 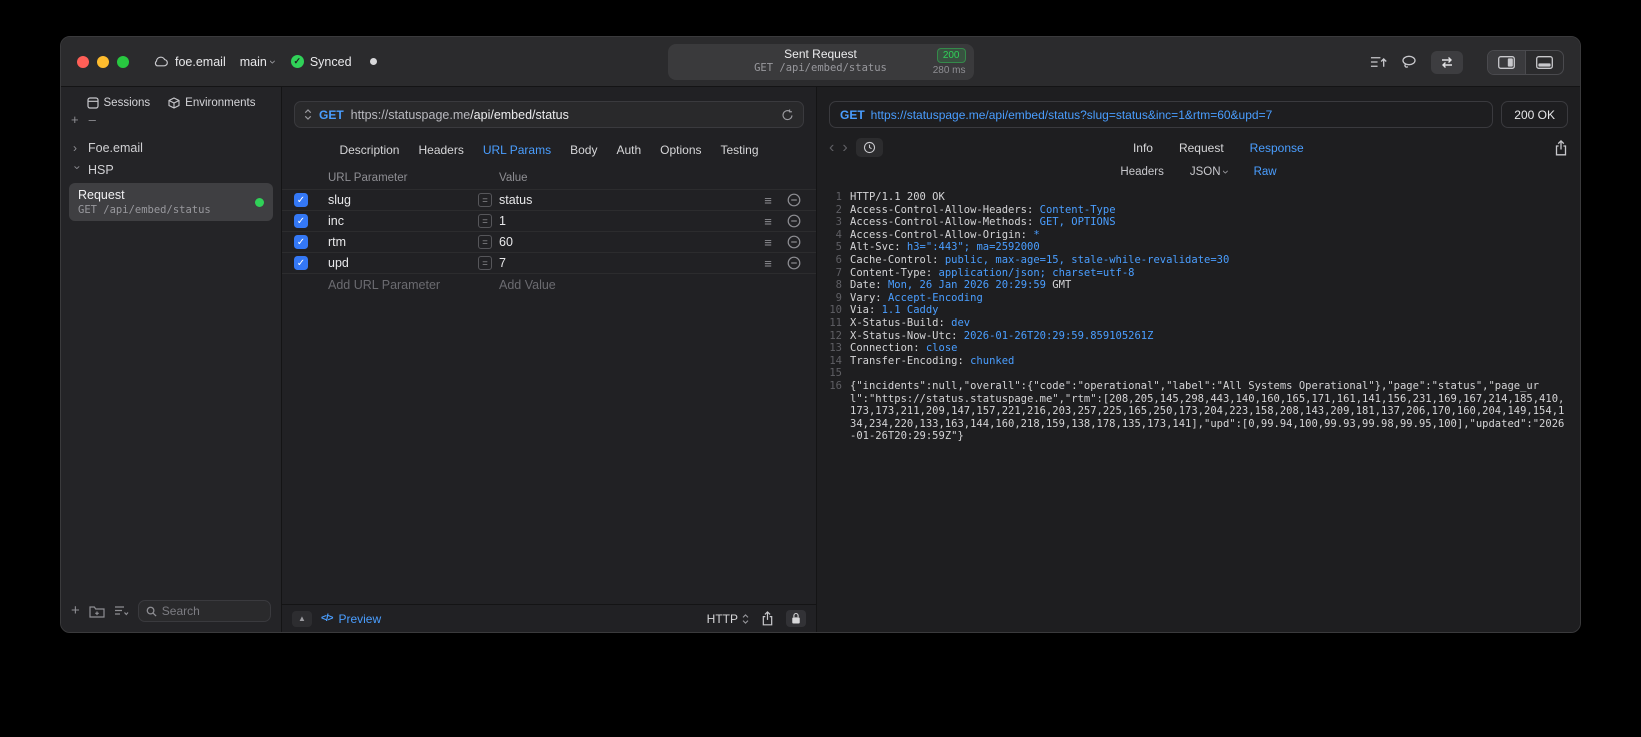 What do you see at coordinates (211, 103) in the screenshot?
I see `tab-environments: Environments` at bounding box center [211, 103].